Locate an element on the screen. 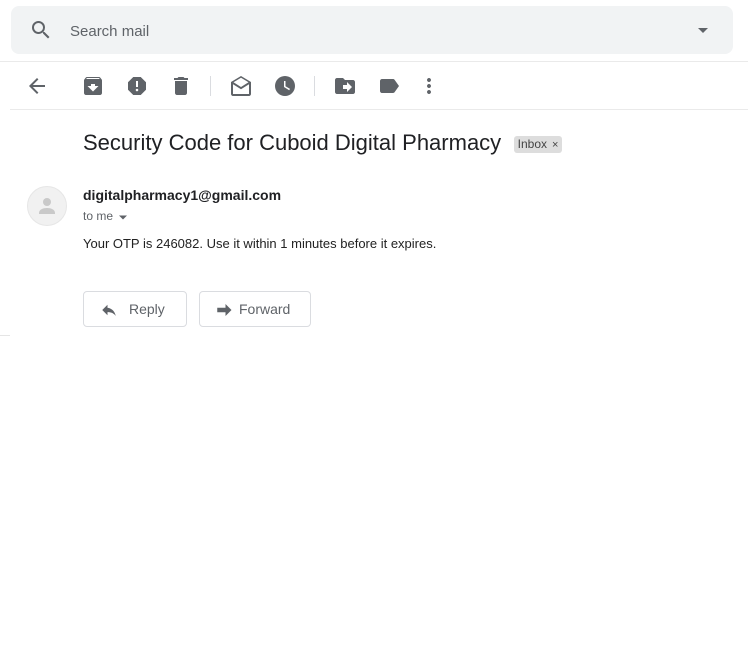 This screenshot has width=748, height=663. archive-icon is located at coordinates (93, 86).